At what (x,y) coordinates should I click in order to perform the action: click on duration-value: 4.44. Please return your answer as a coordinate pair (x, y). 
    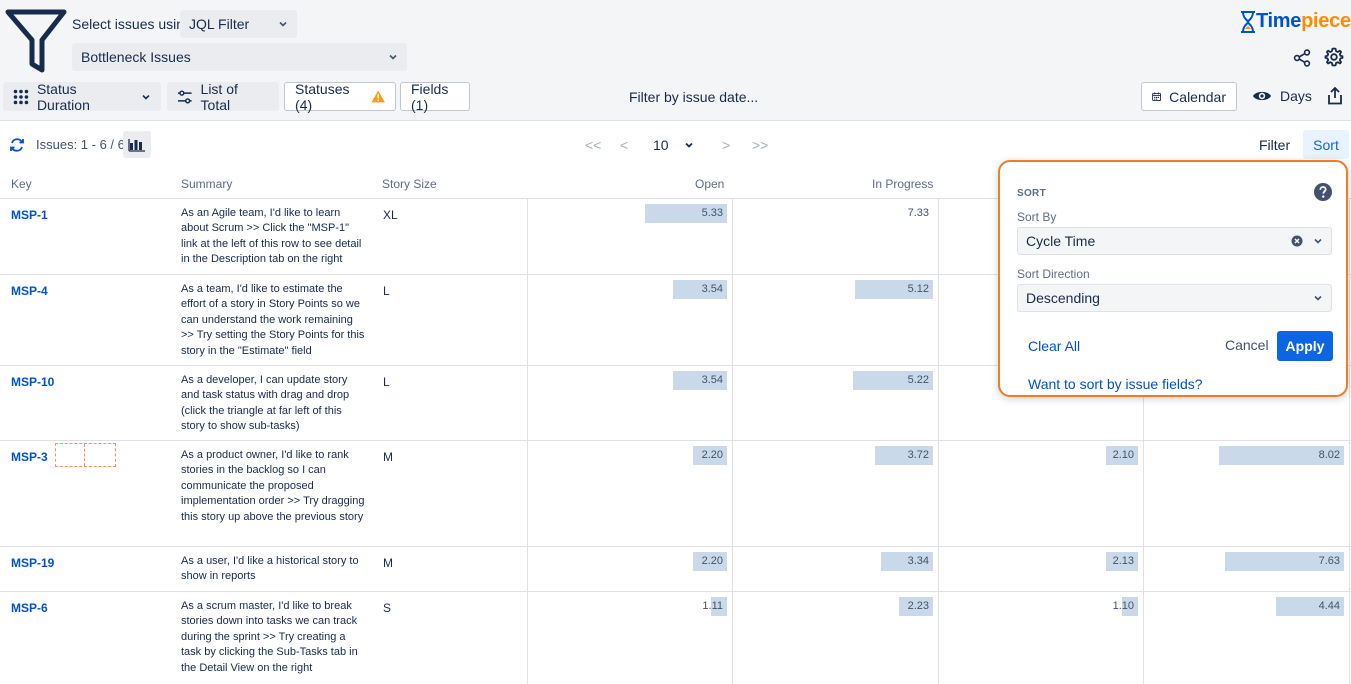
    Looking at the image, I should click on (1329, 606).